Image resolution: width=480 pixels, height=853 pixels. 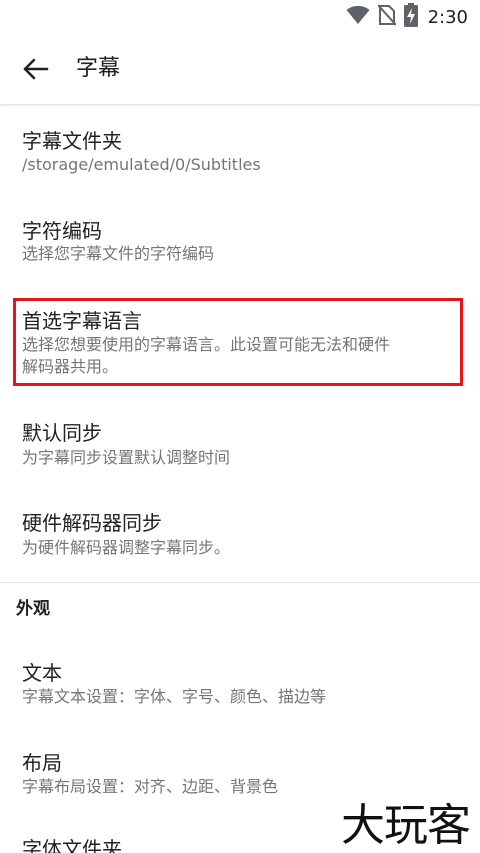 I want to click on pref-summary: 字幕文本设置：字体、字号、颜色、描边等, so click(x=174, y=696).